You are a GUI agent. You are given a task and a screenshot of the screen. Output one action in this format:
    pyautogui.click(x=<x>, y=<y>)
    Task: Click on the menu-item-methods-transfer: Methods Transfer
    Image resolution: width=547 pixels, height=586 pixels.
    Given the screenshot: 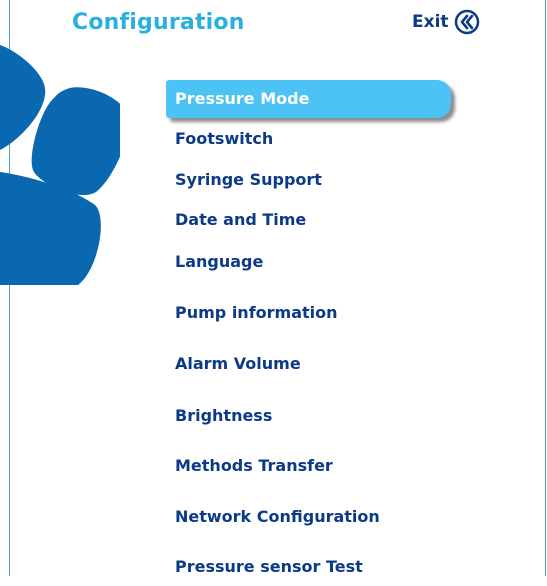 What is the action you would take?
    pyautogui.click(x=249, y=466)
    